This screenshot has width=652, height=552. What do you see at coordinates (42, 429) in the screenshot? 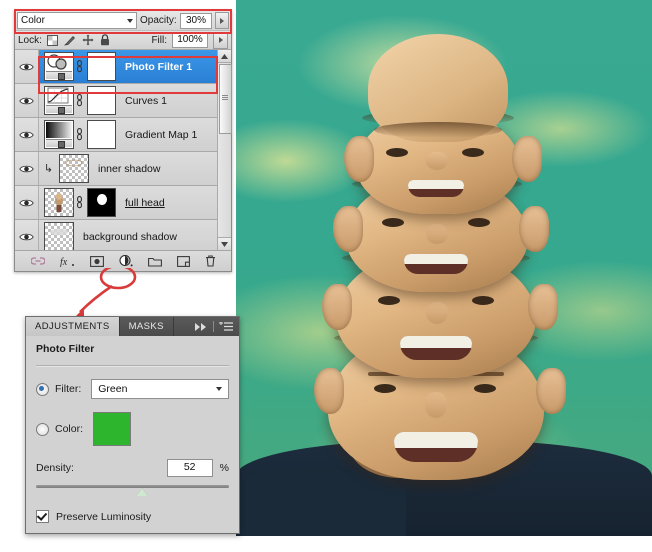
I see `color-radio` at bounding box center [42, 429].